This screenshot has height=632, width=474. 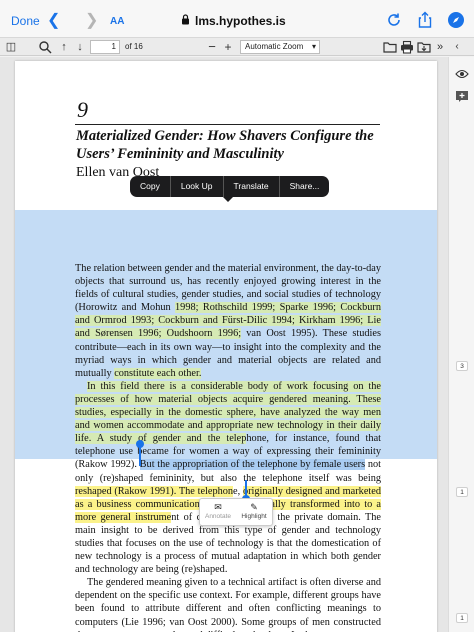 What do you see at coordinates (91, 20) in the screenshot?
I see `forward-button: ❯` at bounding box center [91, 20].